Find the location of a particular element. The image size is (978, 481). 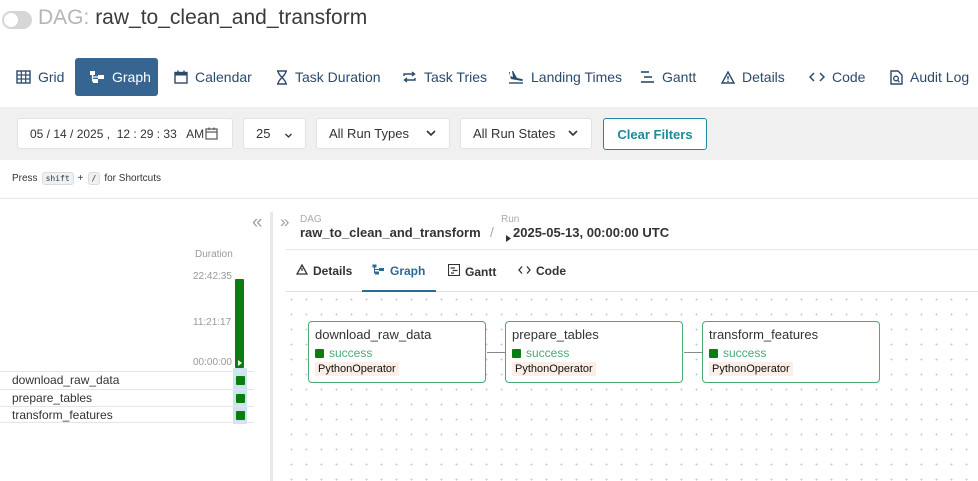

hourglass-icon is located at coordinates (282, 77).